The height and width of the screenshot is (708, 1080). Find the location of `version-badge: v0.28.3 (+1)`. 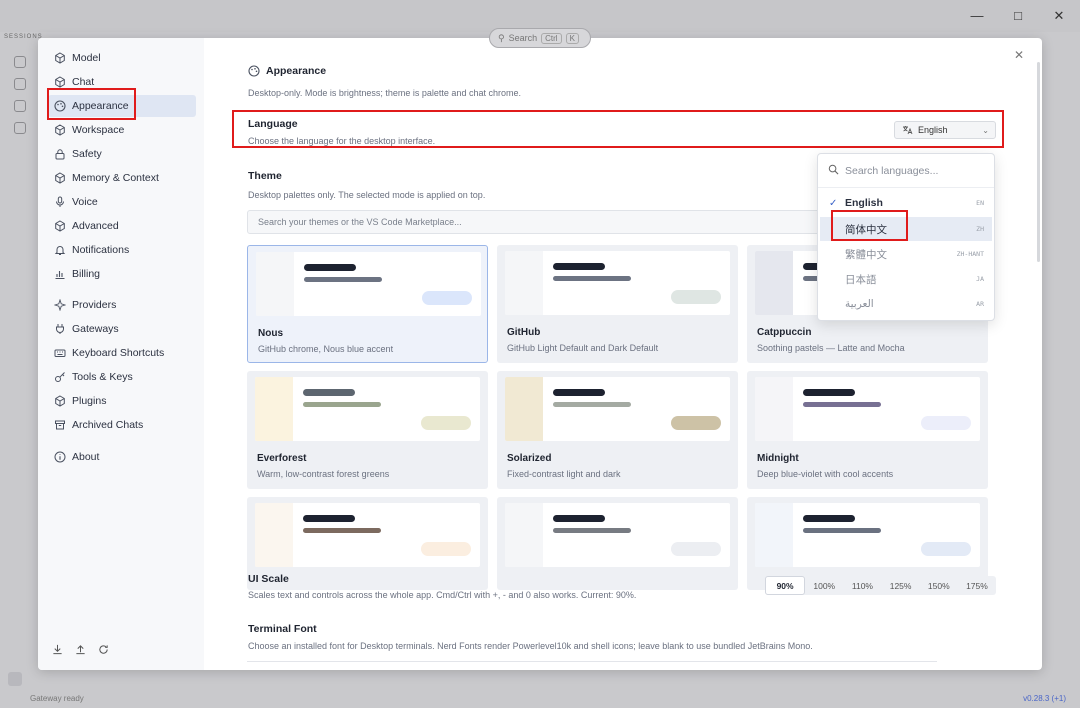

version-badge: v0.28.3 (+1) is located at coordinates (1044, 698).